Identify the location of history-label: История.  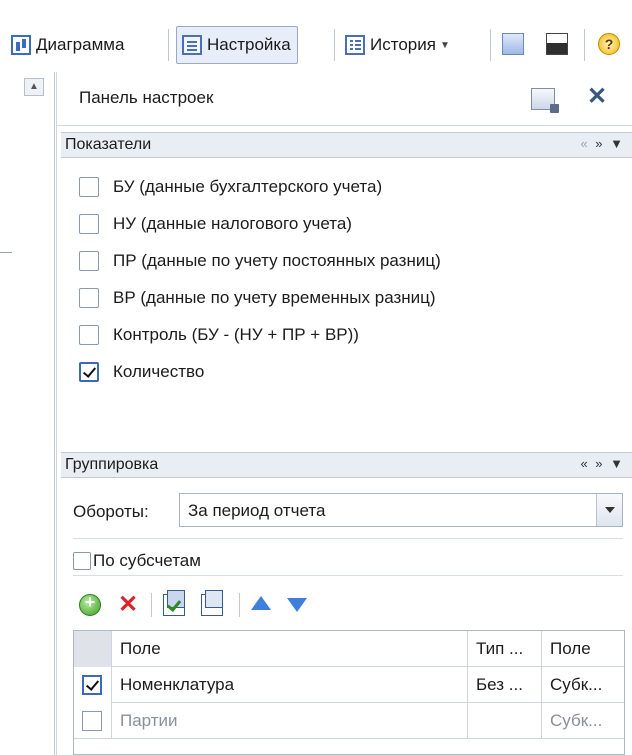
(403, 44).